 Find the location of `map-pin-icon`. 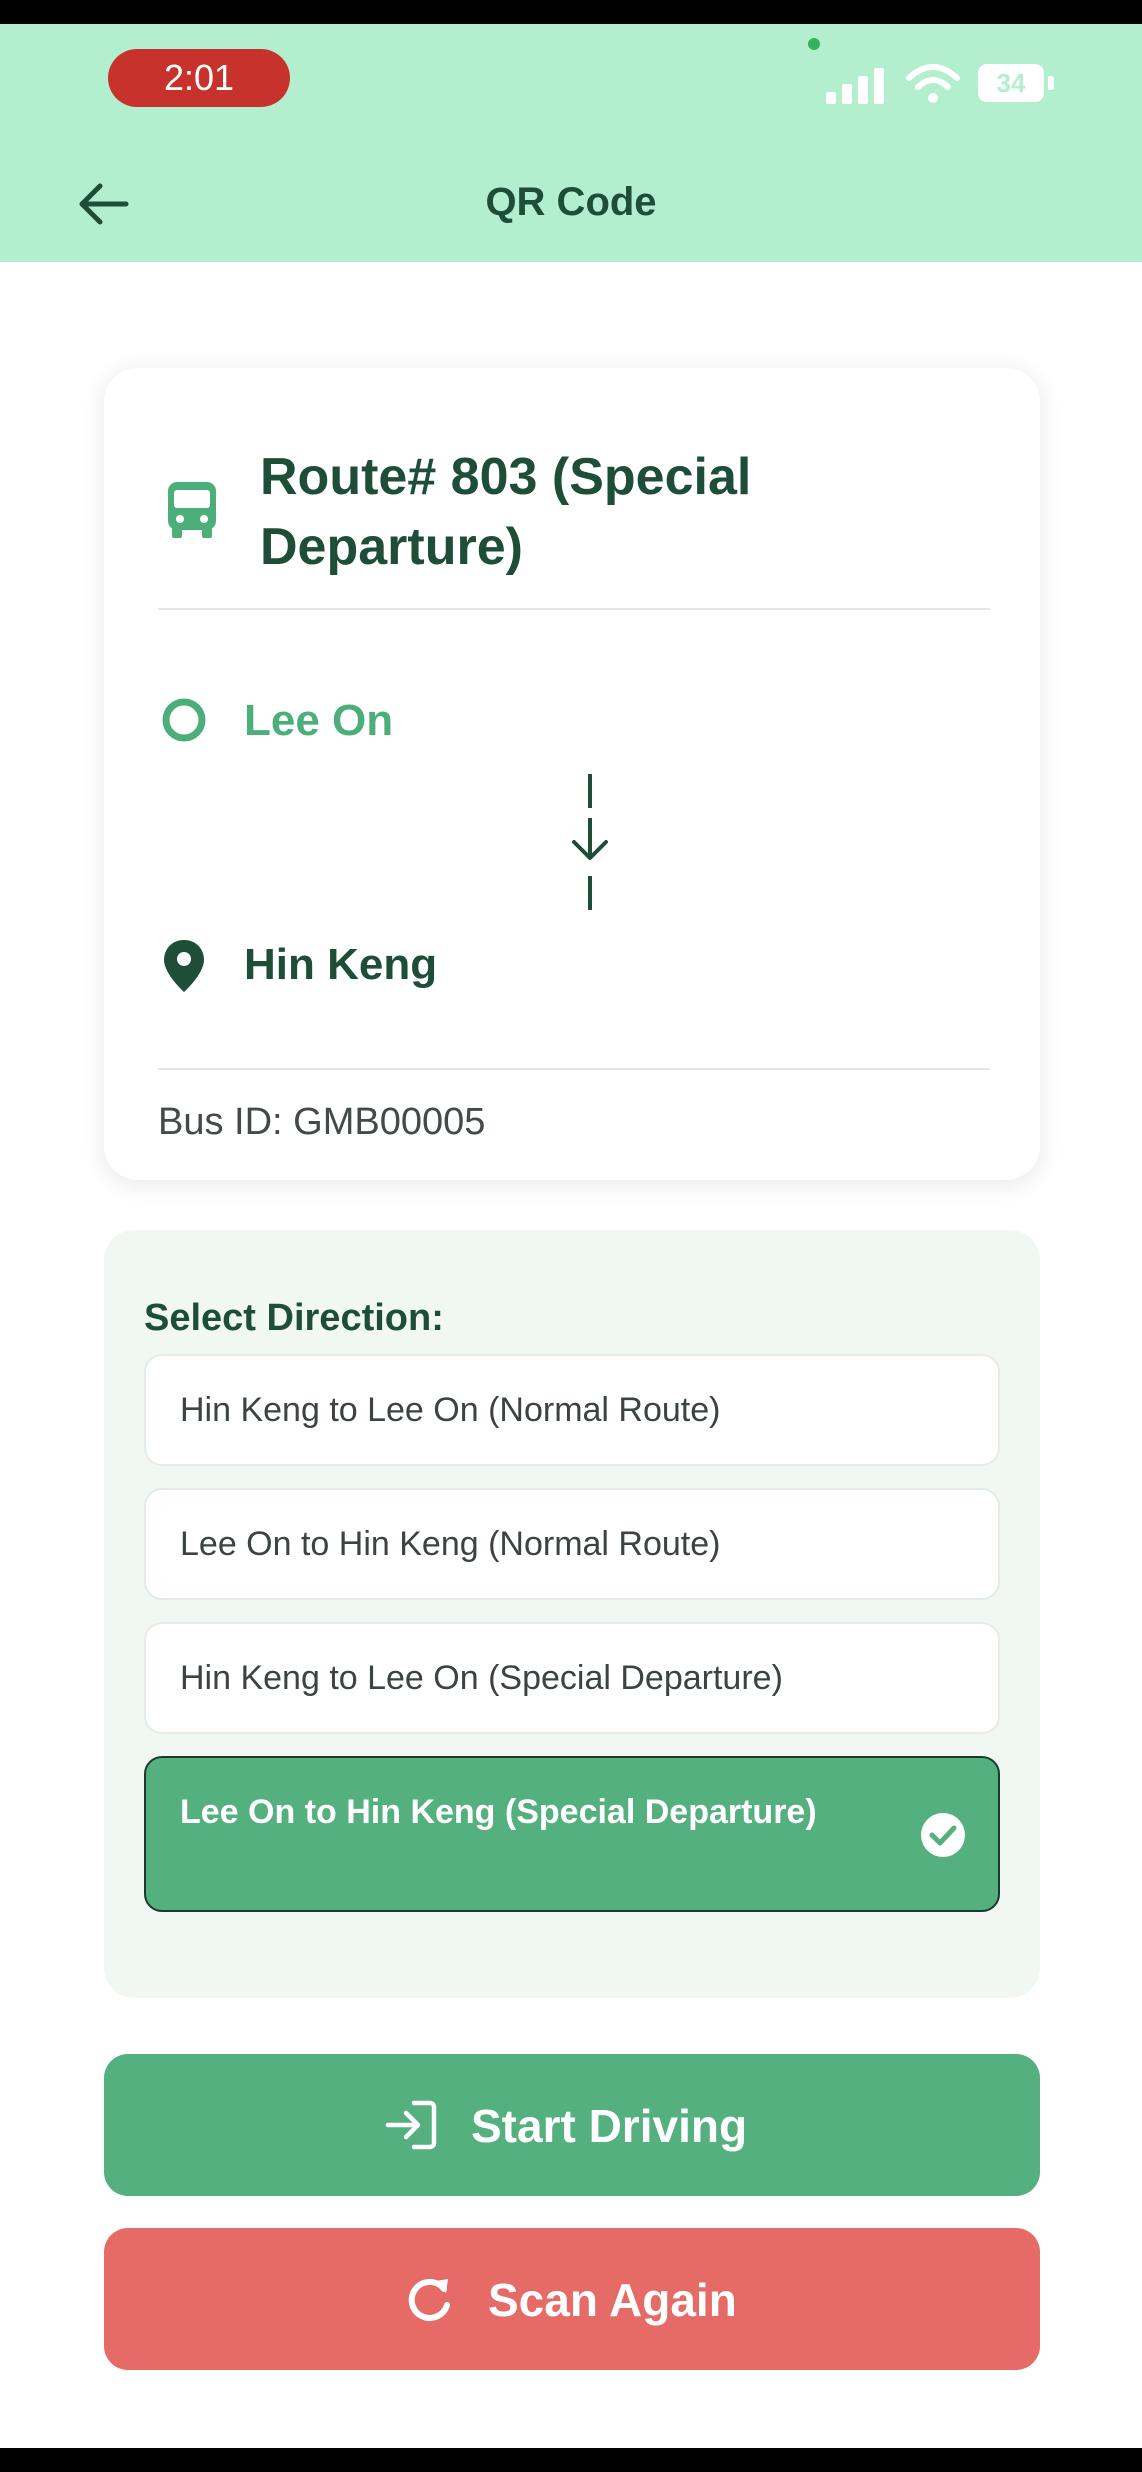

map-pin-icon is located at coordinates (184, 966).